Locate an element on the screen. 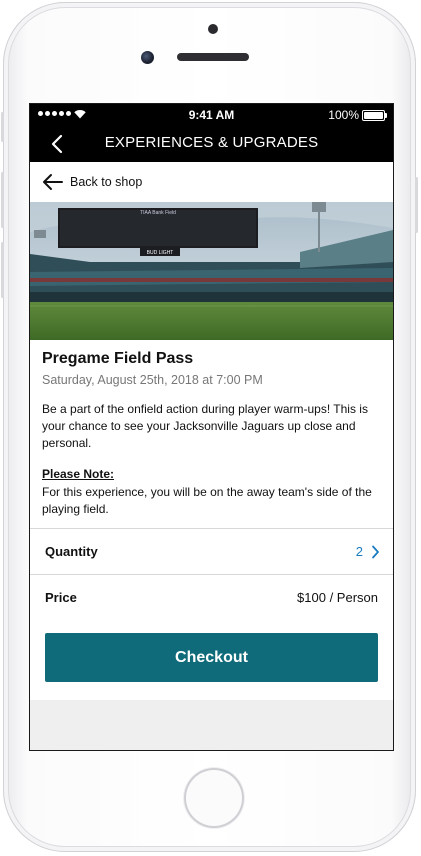 Image resolution: width=421 pixels, height=856 pixels. home-button is located at coordinates (214, 798).